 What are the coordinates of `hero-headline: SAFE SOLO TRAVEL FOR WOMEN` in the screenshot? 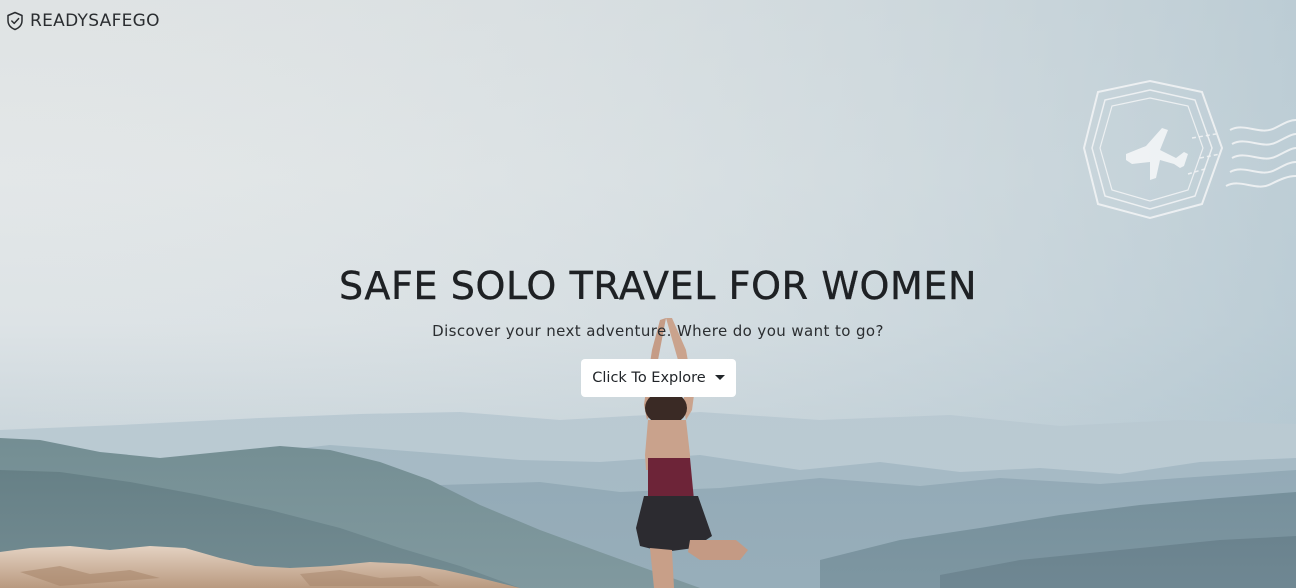 It's located at (658, 286).